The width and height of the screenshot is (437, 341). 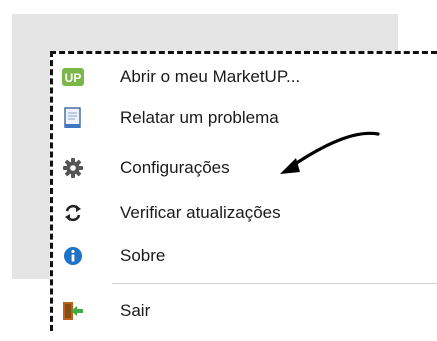 I want to click on exit-door-icon, so click(x=73, y=311).